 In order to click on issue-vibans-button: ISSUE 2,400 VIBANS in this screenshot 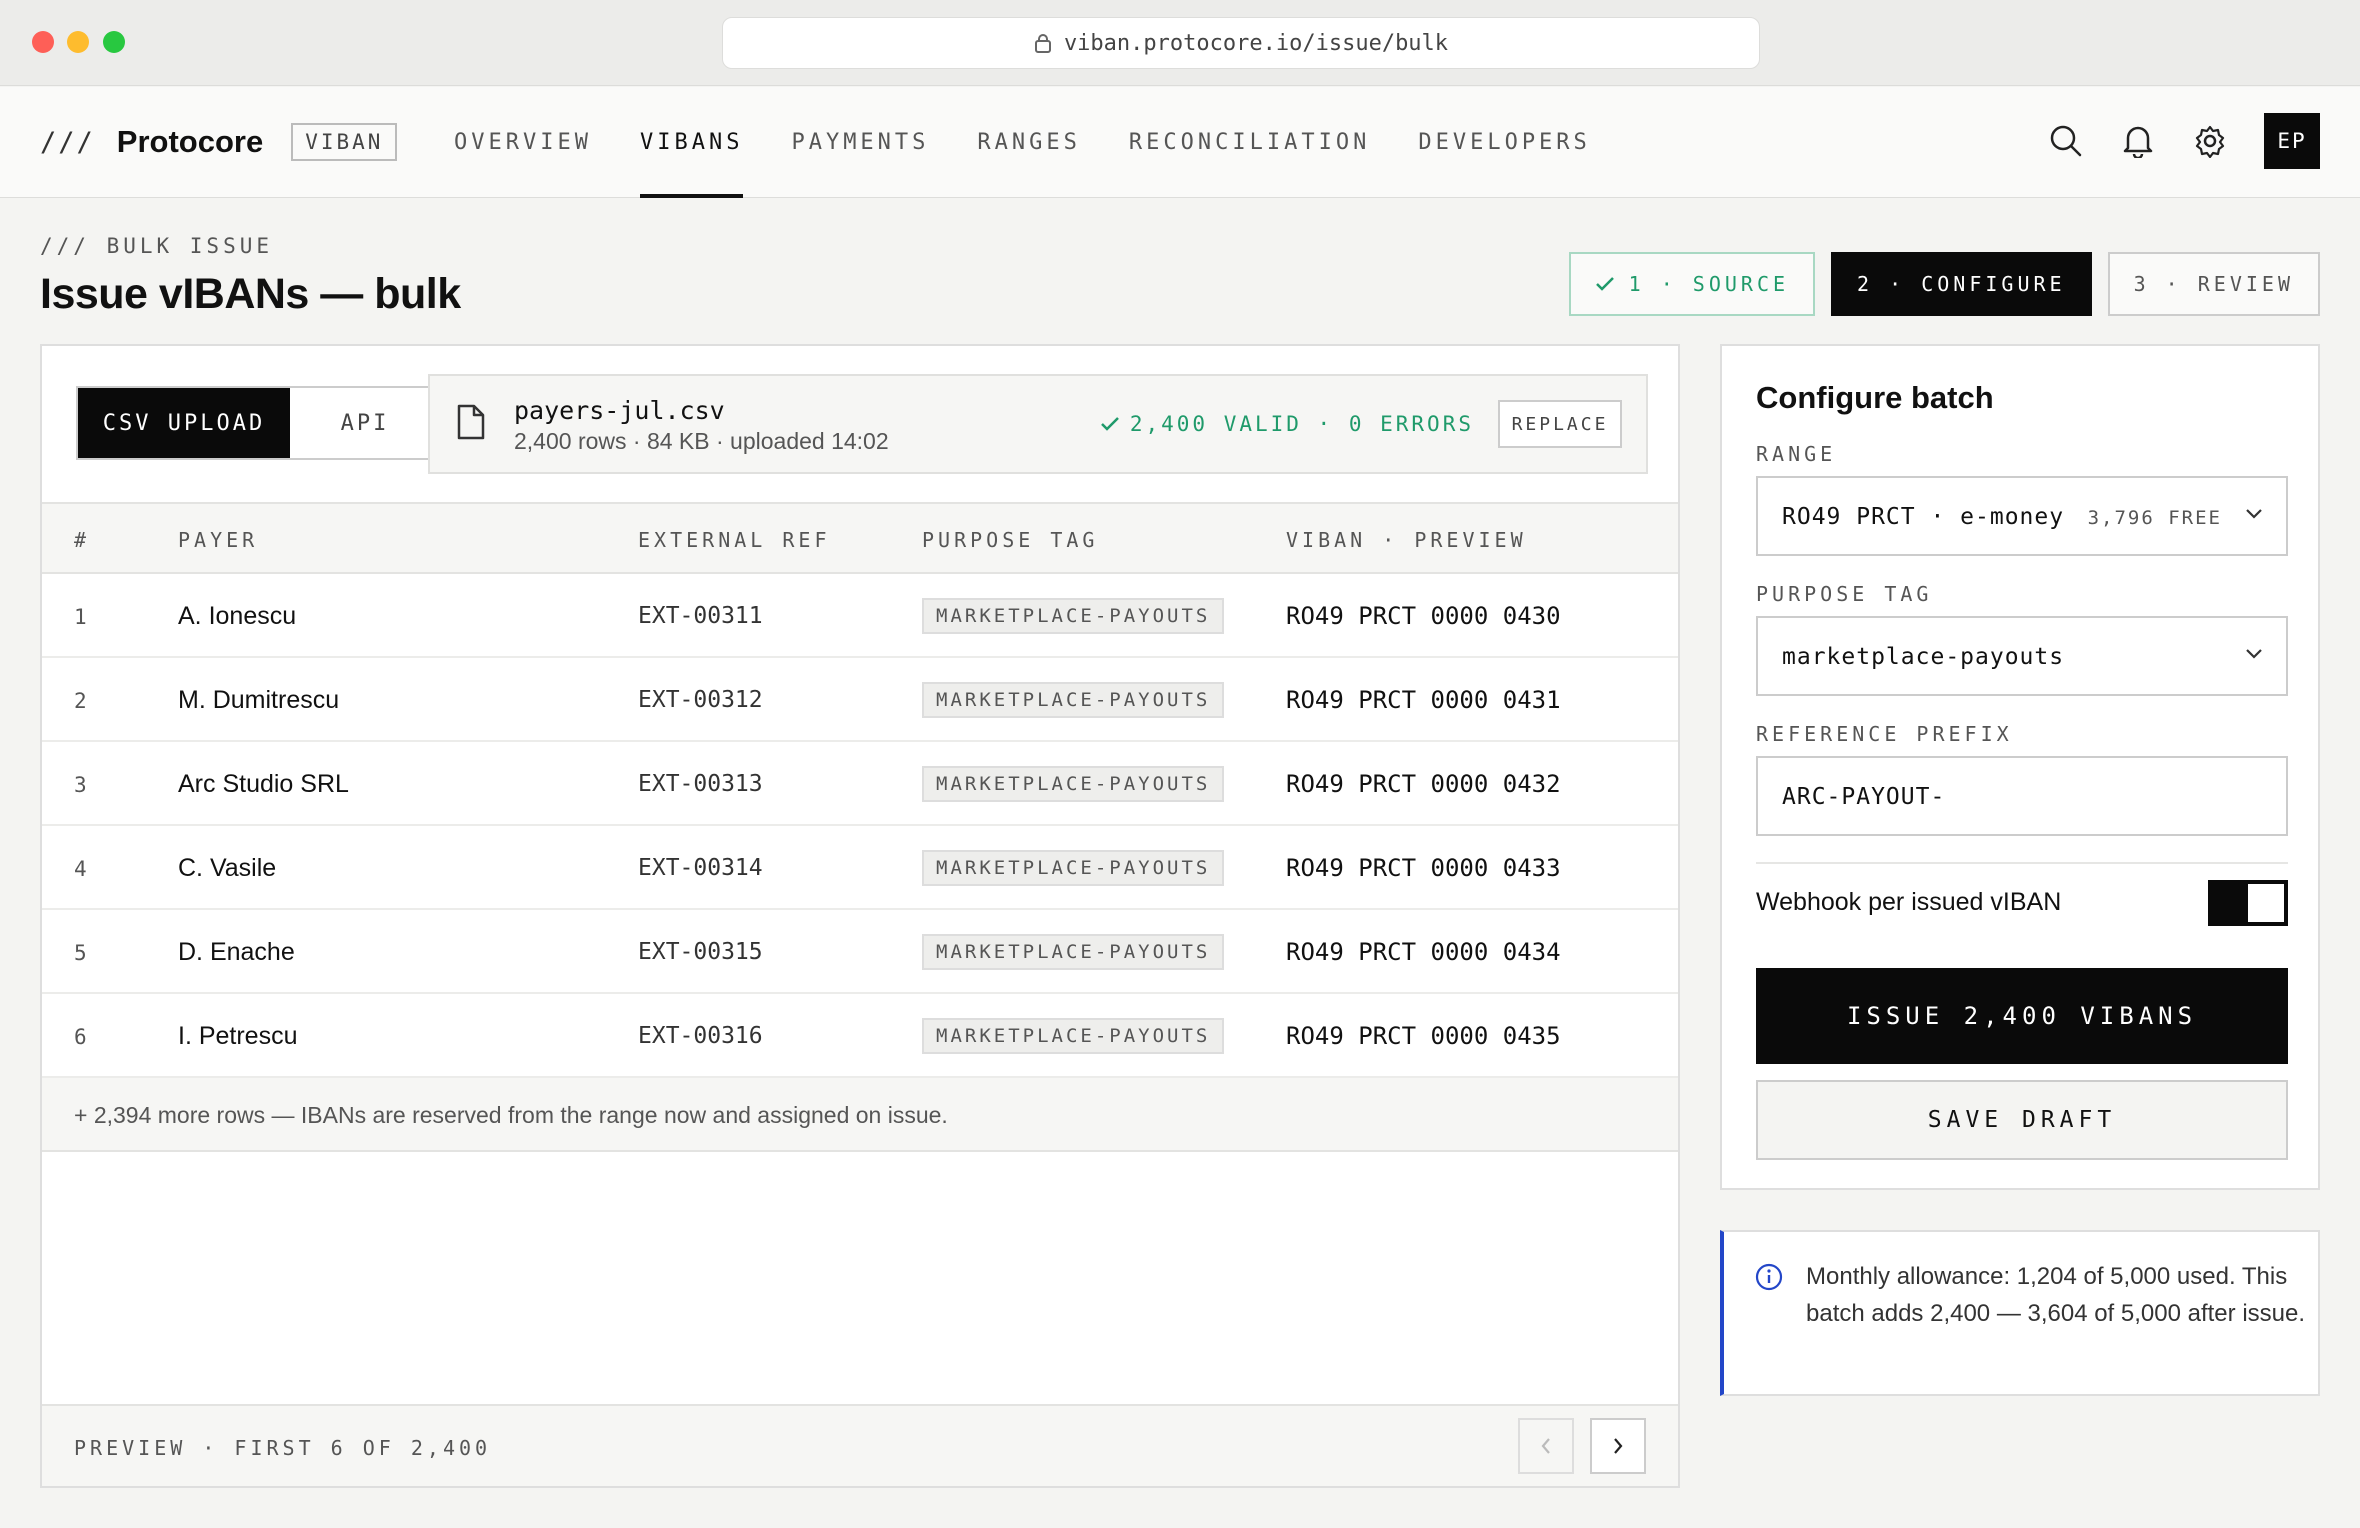, I will do `click(2022, 1016)`.